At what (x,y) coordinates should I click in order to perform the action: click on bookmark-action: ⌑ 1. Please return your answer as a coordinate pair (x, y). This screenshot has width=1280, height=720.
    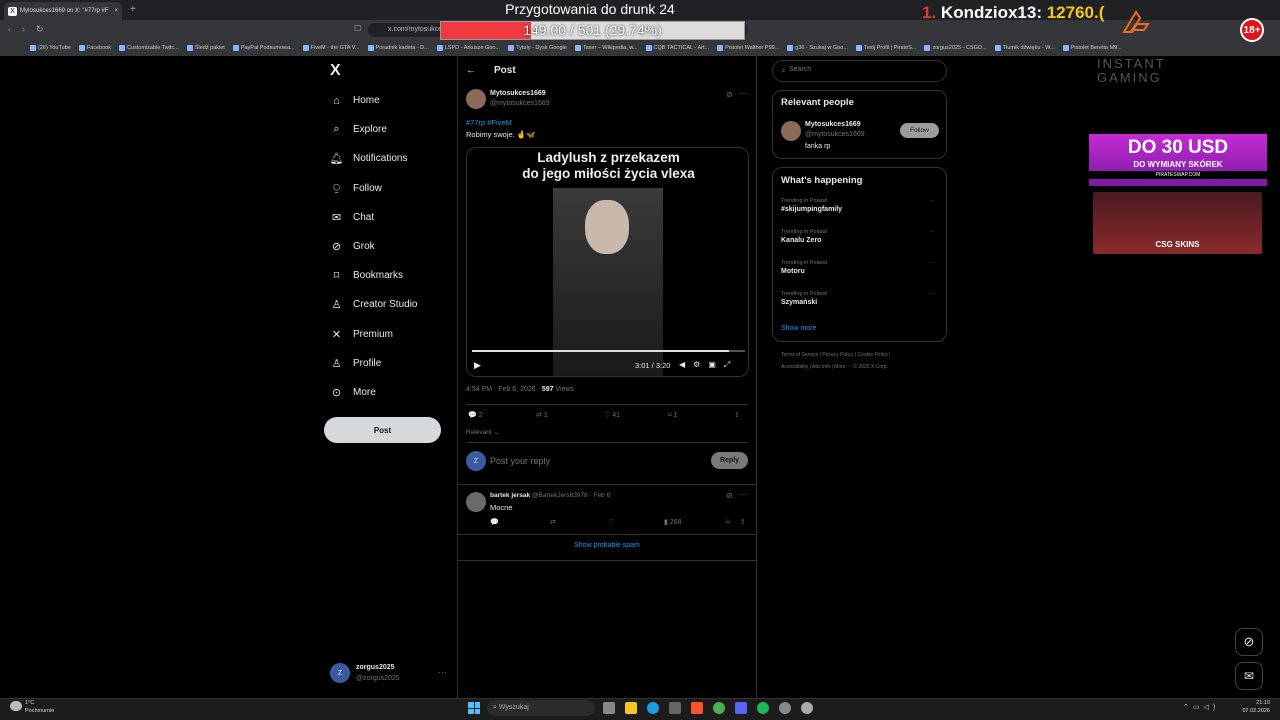
    Looking at the image, I should click on (701, 415).